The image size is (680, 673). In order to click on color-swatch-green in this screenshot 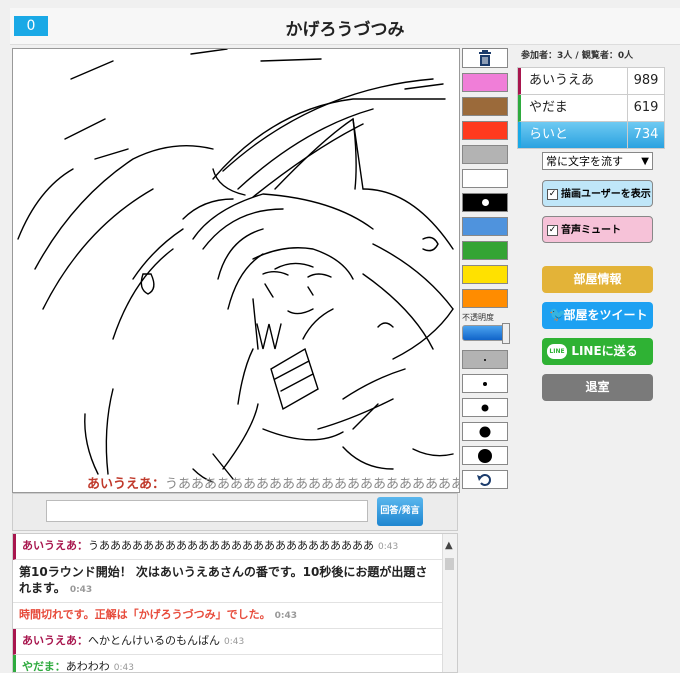, I will do `click(485, 250)`.